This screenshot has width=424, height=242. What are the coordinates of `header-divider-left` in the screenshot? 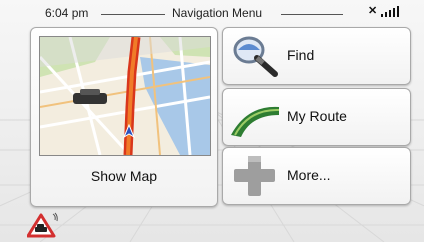 It's located at (133, 14).